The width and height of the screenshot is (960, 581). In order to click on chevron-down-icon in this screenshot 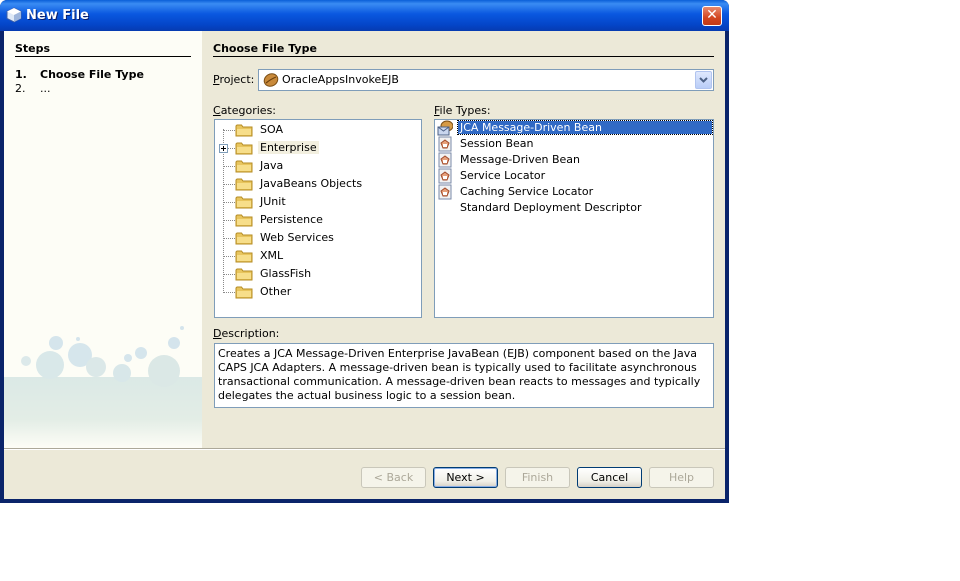, I will do `click(703, 80)`.